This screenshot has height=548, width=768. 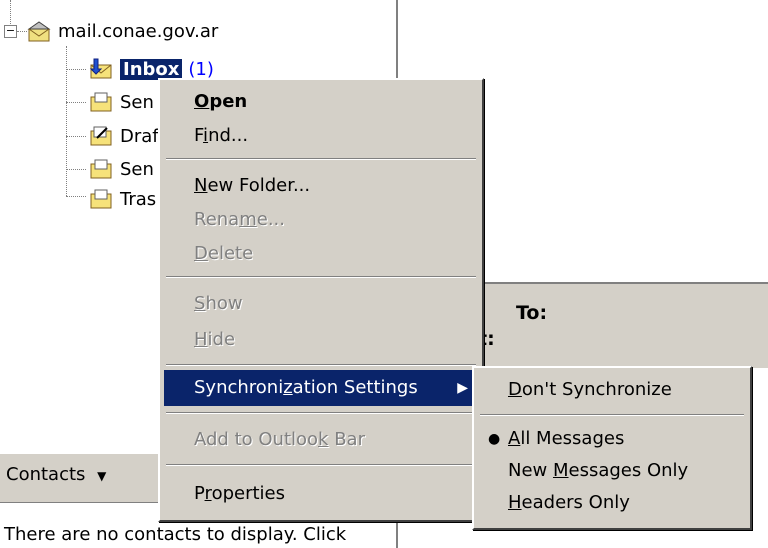 I want to click on folder-drafts: Draf, so click(x=123, y=136).